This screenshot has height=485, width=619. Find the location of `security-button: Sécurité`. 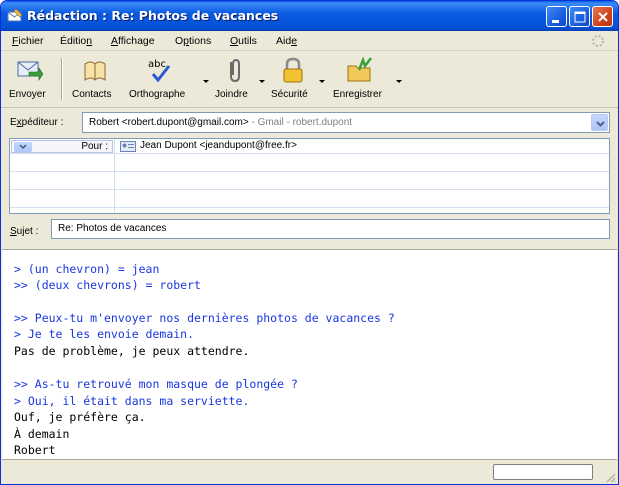

security-button: Sécurité is located at coordinates (296, 79).